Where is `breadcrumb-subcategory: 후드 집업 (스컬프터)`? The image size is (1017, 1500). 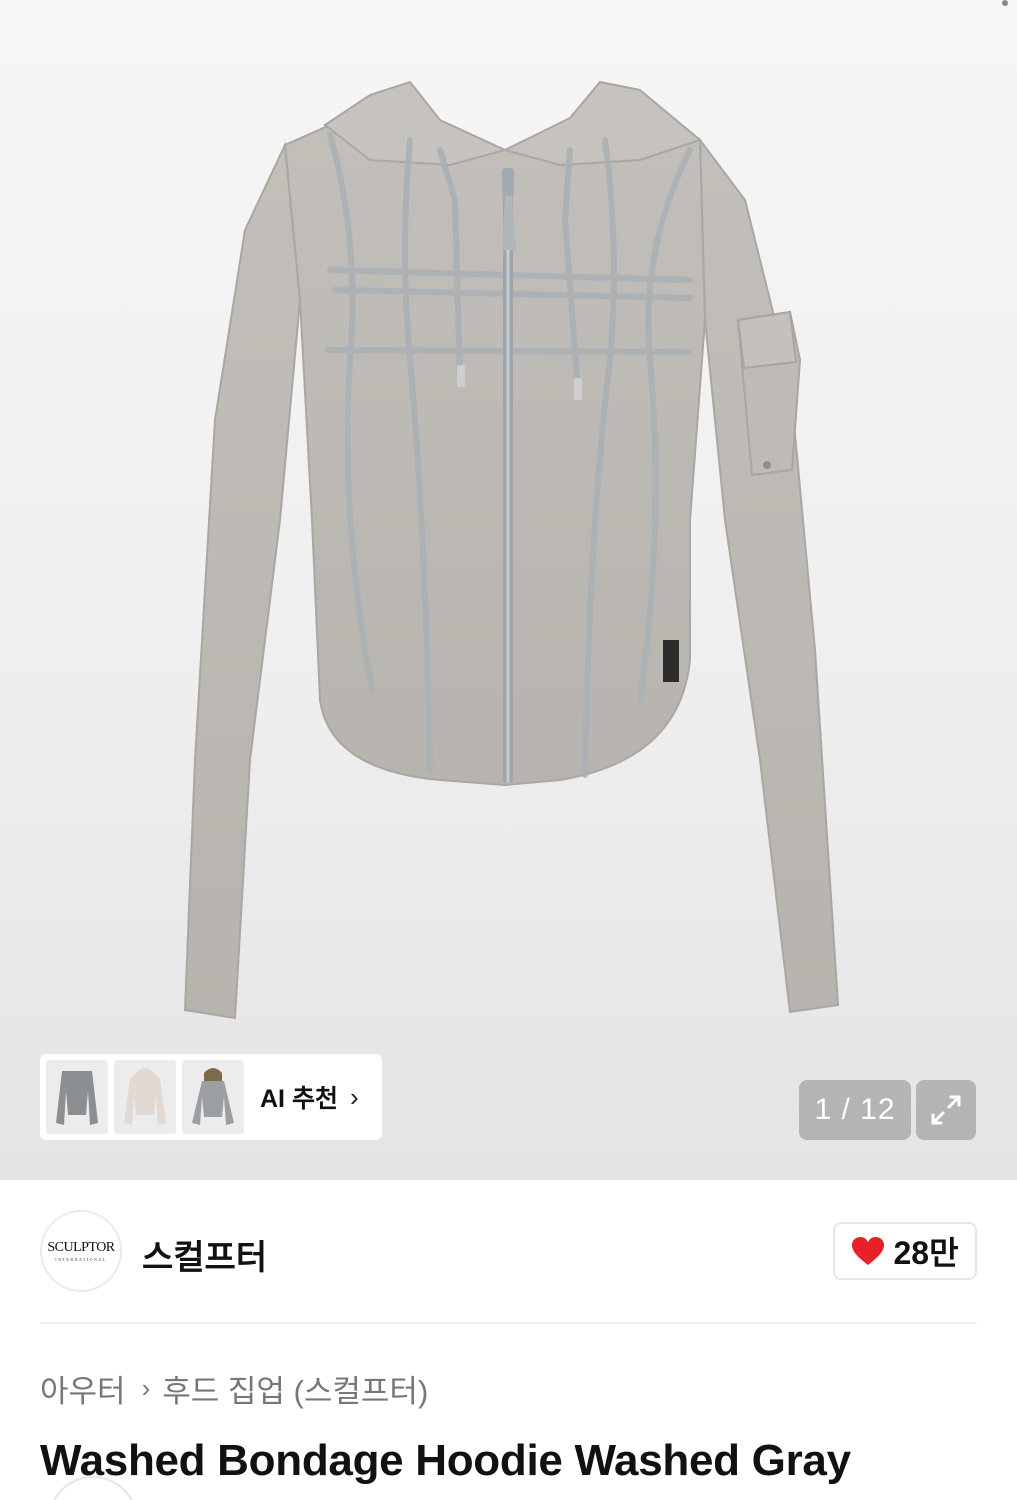
breadcrumb-subcategory: 후드 집업 (스컬프터) is located at coordinates (295, 1388).